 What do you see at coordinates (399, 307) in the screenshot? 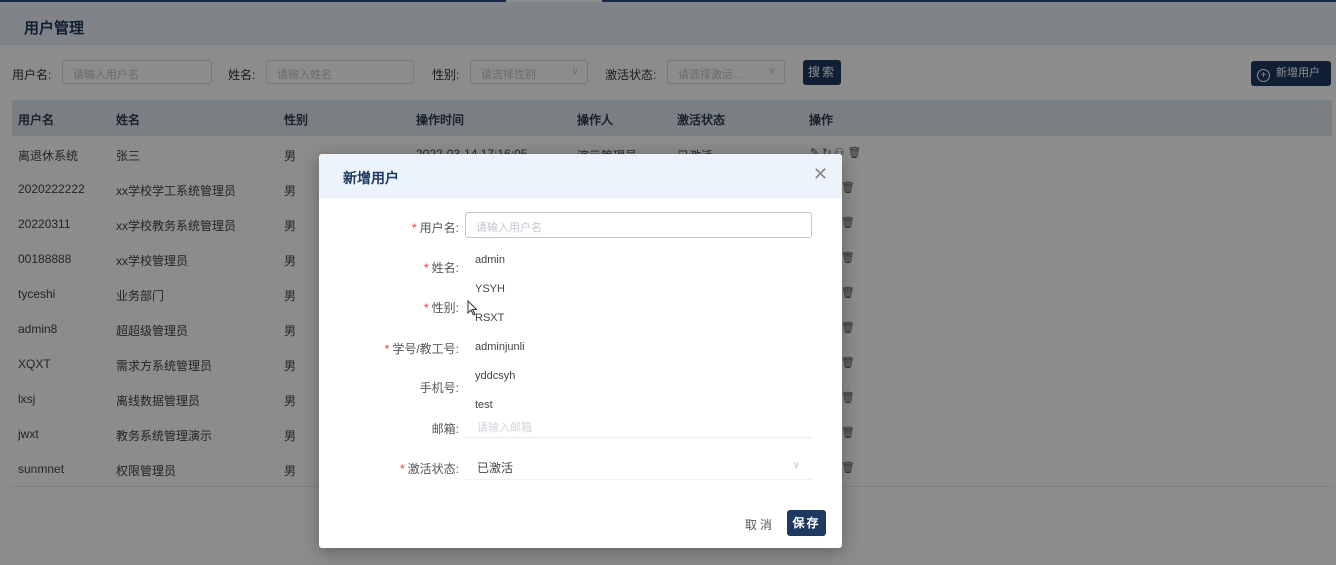
I see `gender-field-label: * 性别:` at bounding box center [399, 307].